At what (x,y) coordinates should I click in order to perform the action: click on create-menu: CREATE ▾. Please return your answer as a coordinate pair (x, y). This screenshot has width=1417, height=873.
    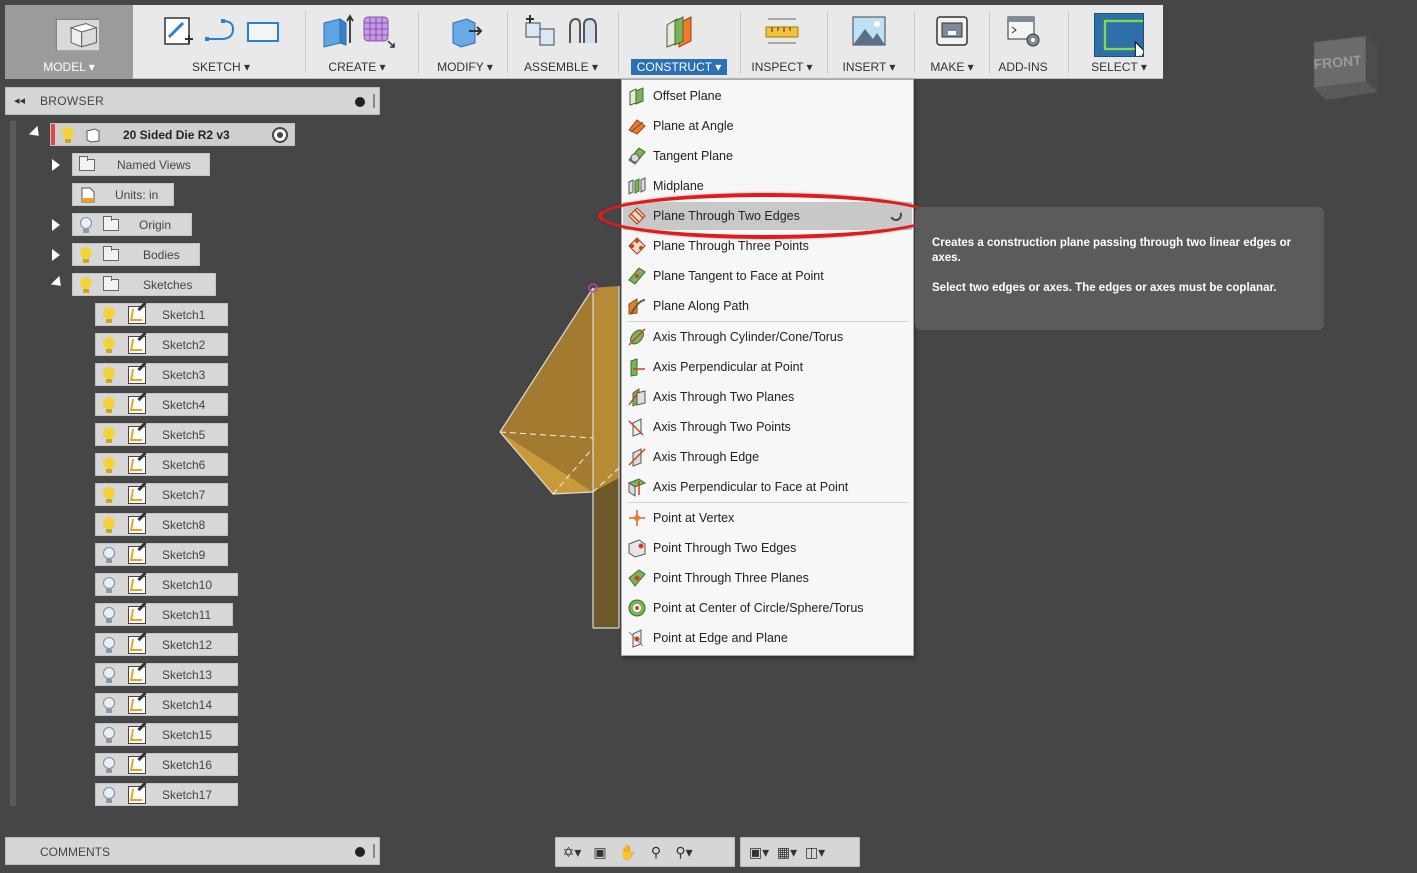
    Looking at the image, I should click on (357, 42).